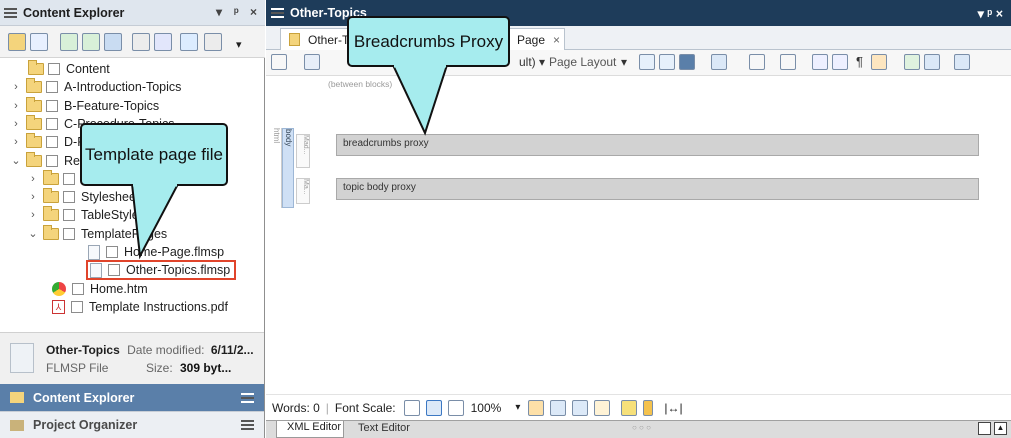 The width and height of the screenshot is (1011, 438). What do you see at coordinates (59, 288) in the screenshot?
I see `browser-icon` at bounding box center [59, 288].